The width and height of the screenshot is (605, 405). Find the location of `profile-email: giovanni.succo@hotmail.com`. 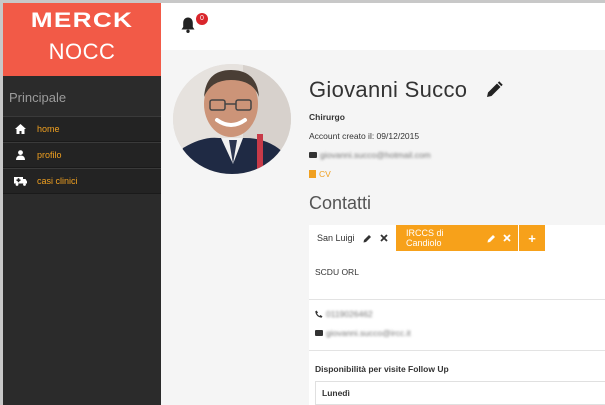

profile-email: giovanni.succo@hotmail.com is located at coordinates (370, 155).